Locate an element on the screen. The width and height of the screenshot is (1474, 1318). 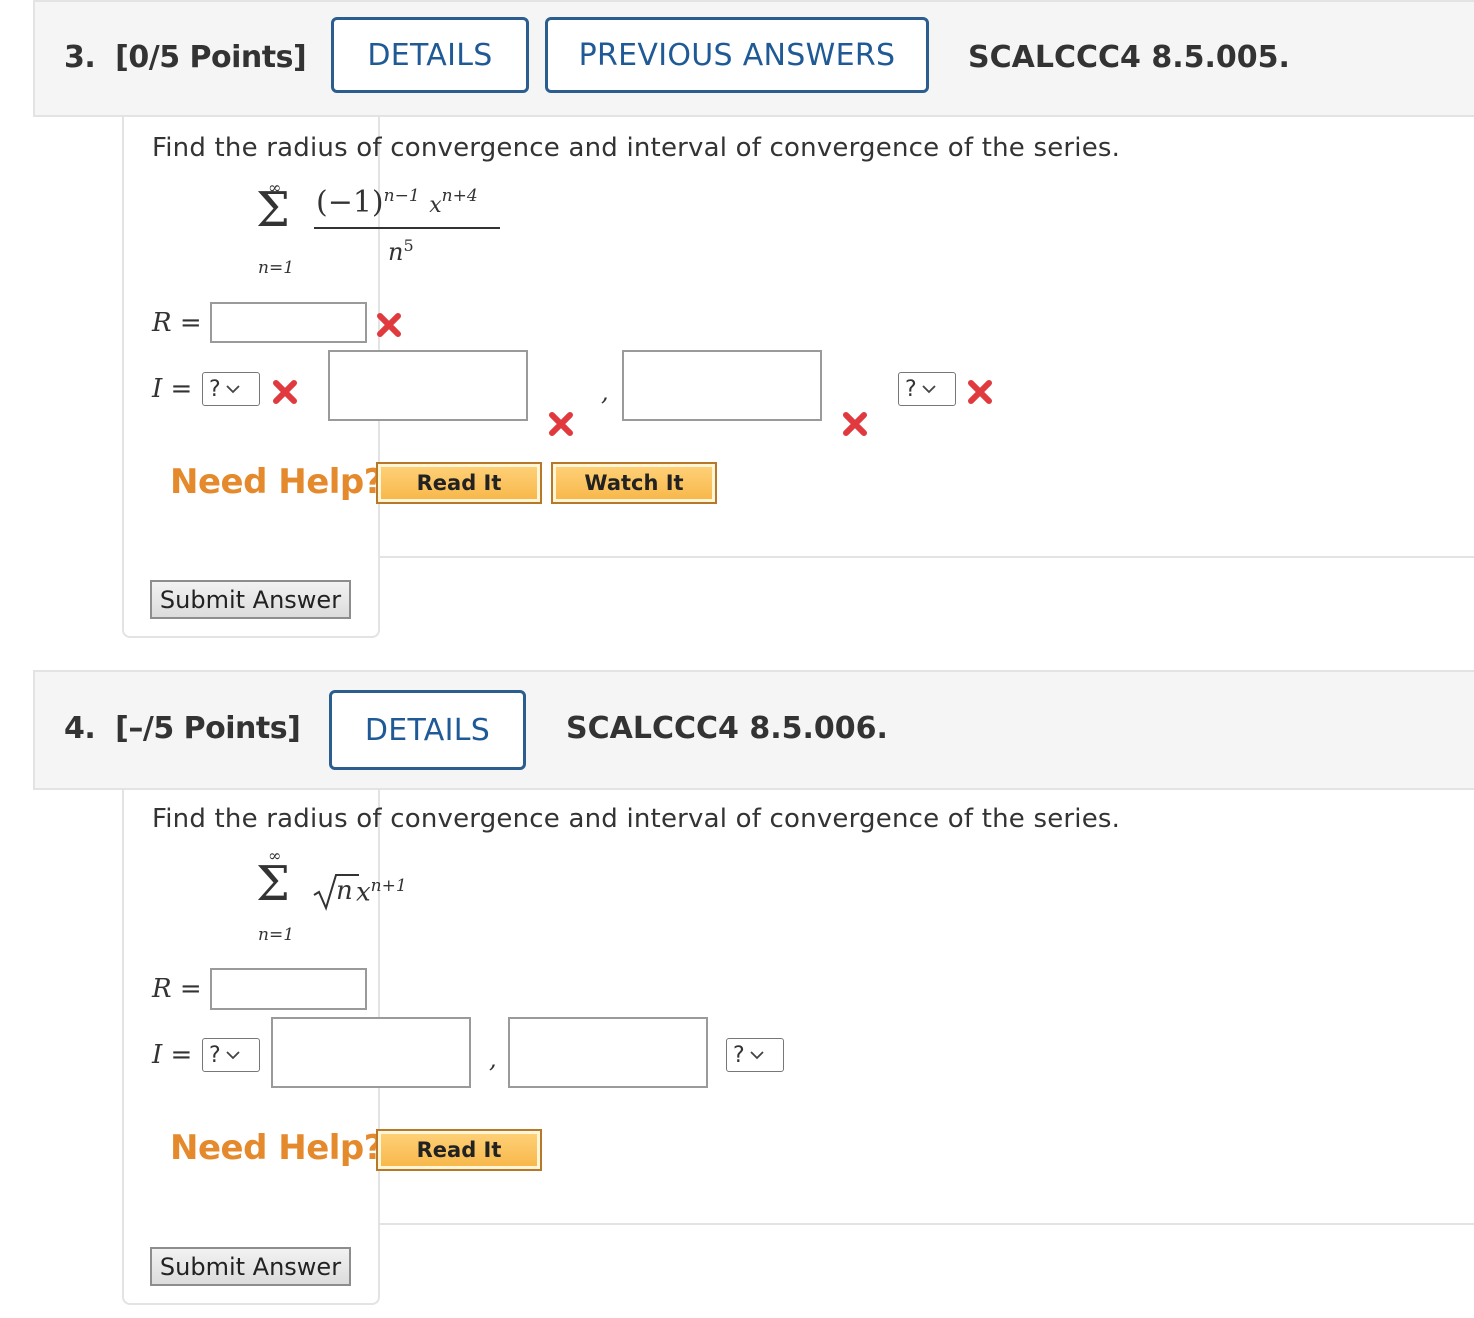
question-4-code: SCALCCC4 8.5.006. is located at coordinates (727, 728).